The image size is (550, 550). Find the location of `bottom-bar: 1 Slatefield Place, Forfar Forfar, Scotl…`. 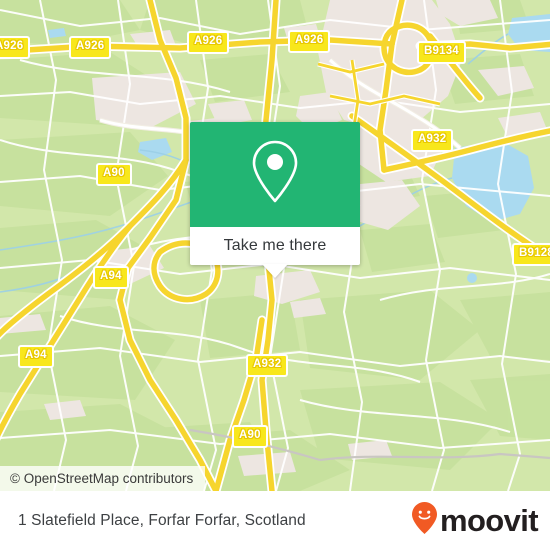

bottom-bar: 1 Slatefield Place, Forfar Forfar, Scotl… is located at coordinates (275, 520).